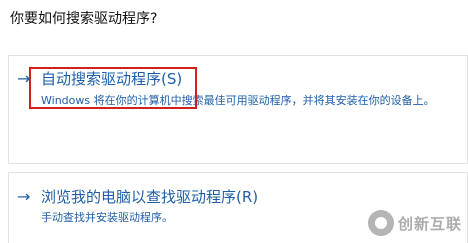  Describe the element at coordinates (84, 19) in the screenshot. I see `dialog-question: 你要如何搜索驱动程序?` at that location.